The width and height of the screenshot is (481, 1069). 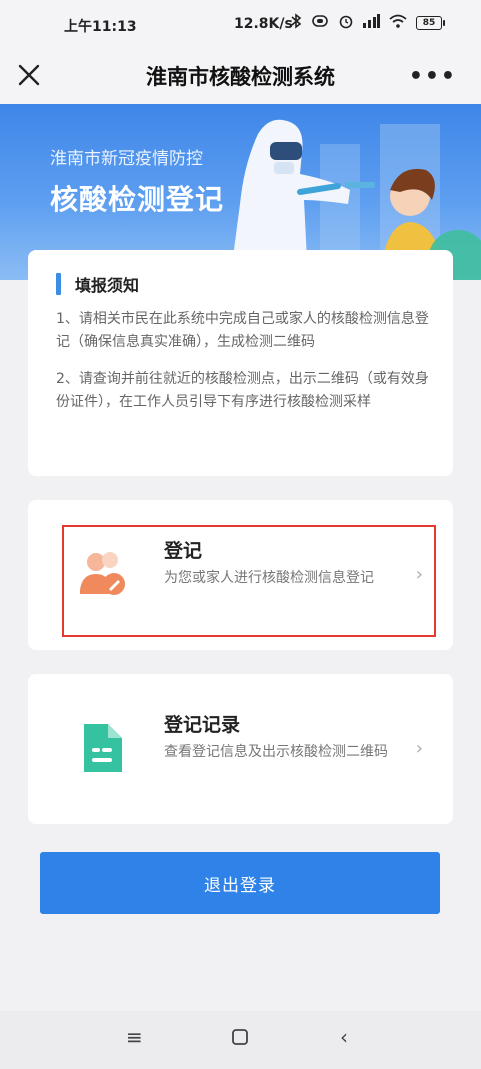 I want to click on battery-icon: 85, so click(x=430, y=23).